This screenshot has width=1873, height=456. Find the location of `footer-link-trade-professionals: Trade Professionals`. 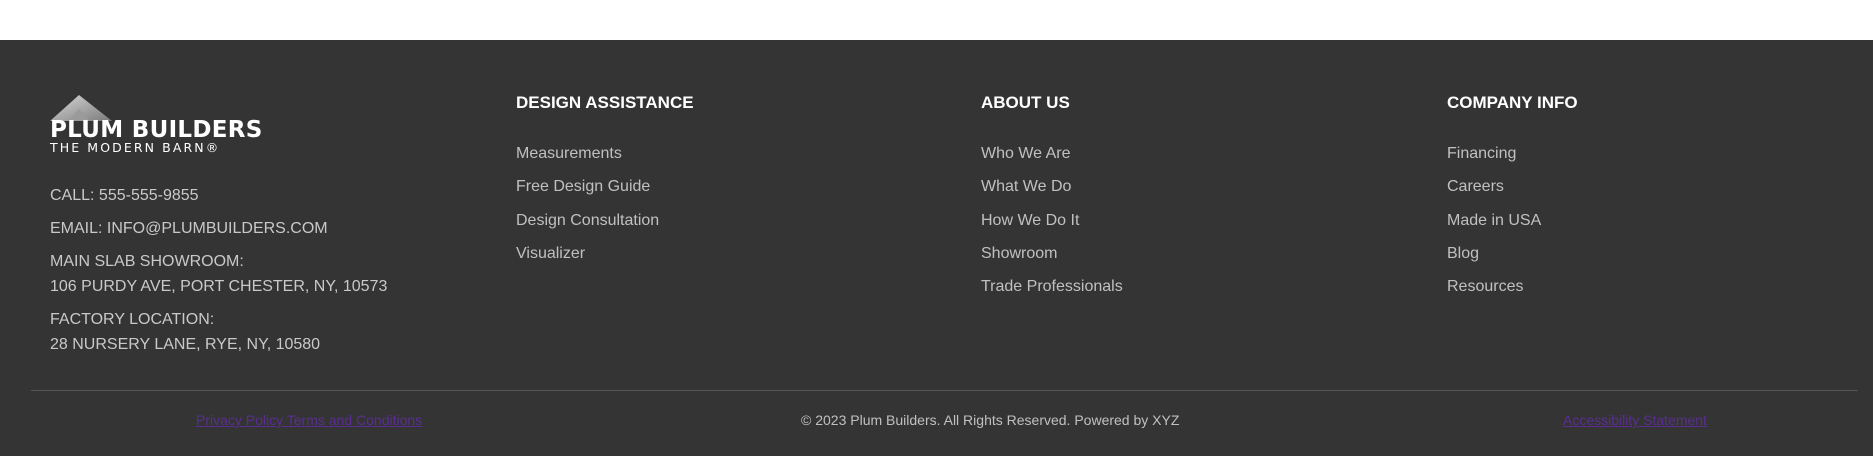

footer-link-trade-professionals: Trade Professionals is located at coordinates (1052, 286).